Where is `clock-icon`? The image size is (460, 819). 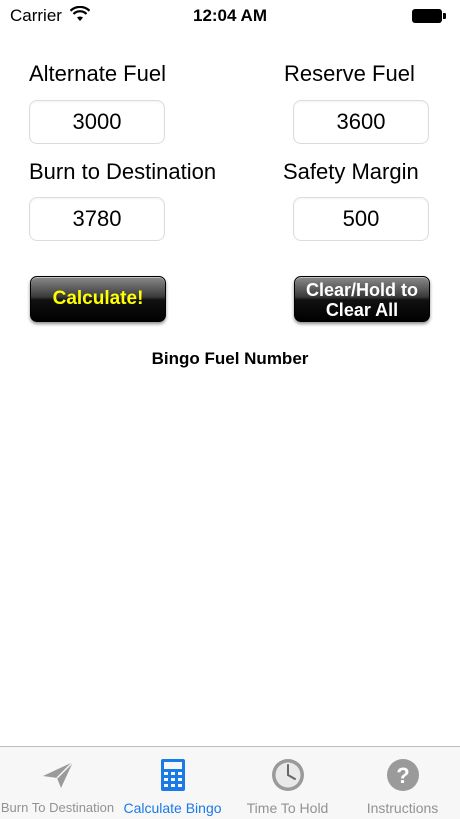
clock-icon is located at coordinates (288, 775).